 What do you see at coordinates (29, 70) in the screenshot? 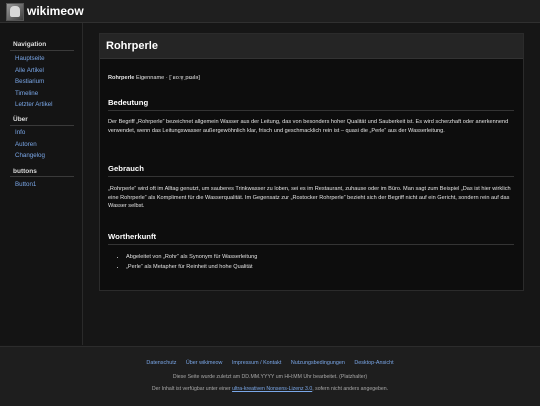
I see `sidebar-item-alle-artikel: Alle Artikel` at bounding box center [29, 70].